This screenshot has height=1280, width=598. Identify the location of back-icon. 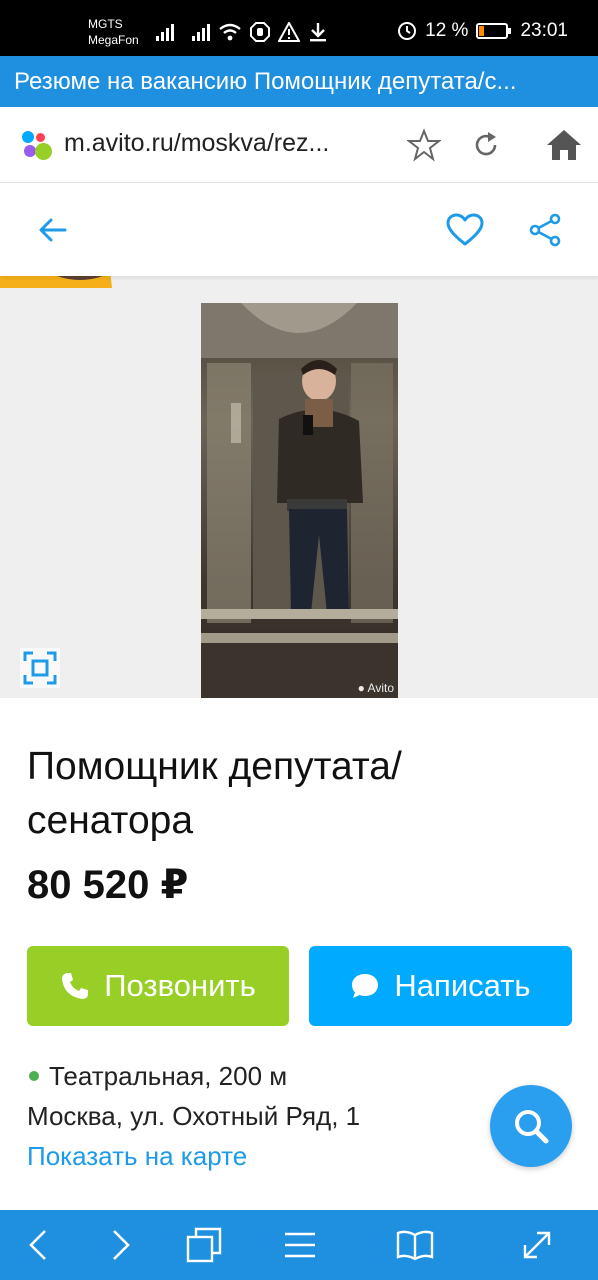
(38, 1245).